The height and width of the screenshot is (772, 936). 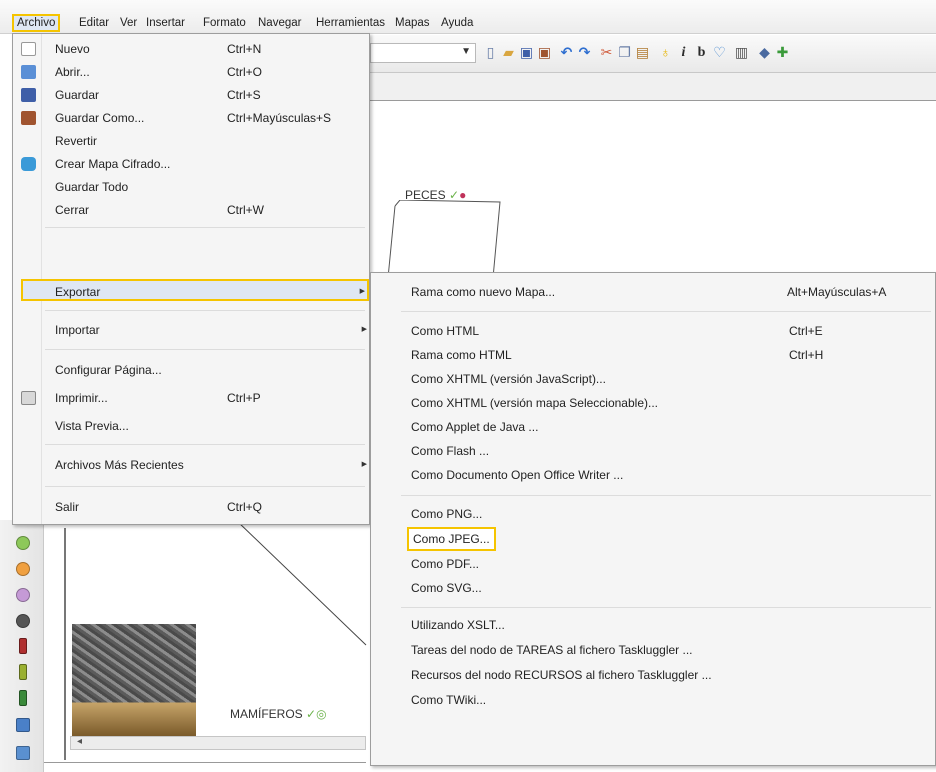 I want to click on menu-item-guardar: Guardar Ctrl+S, so click(x=191, y=95).